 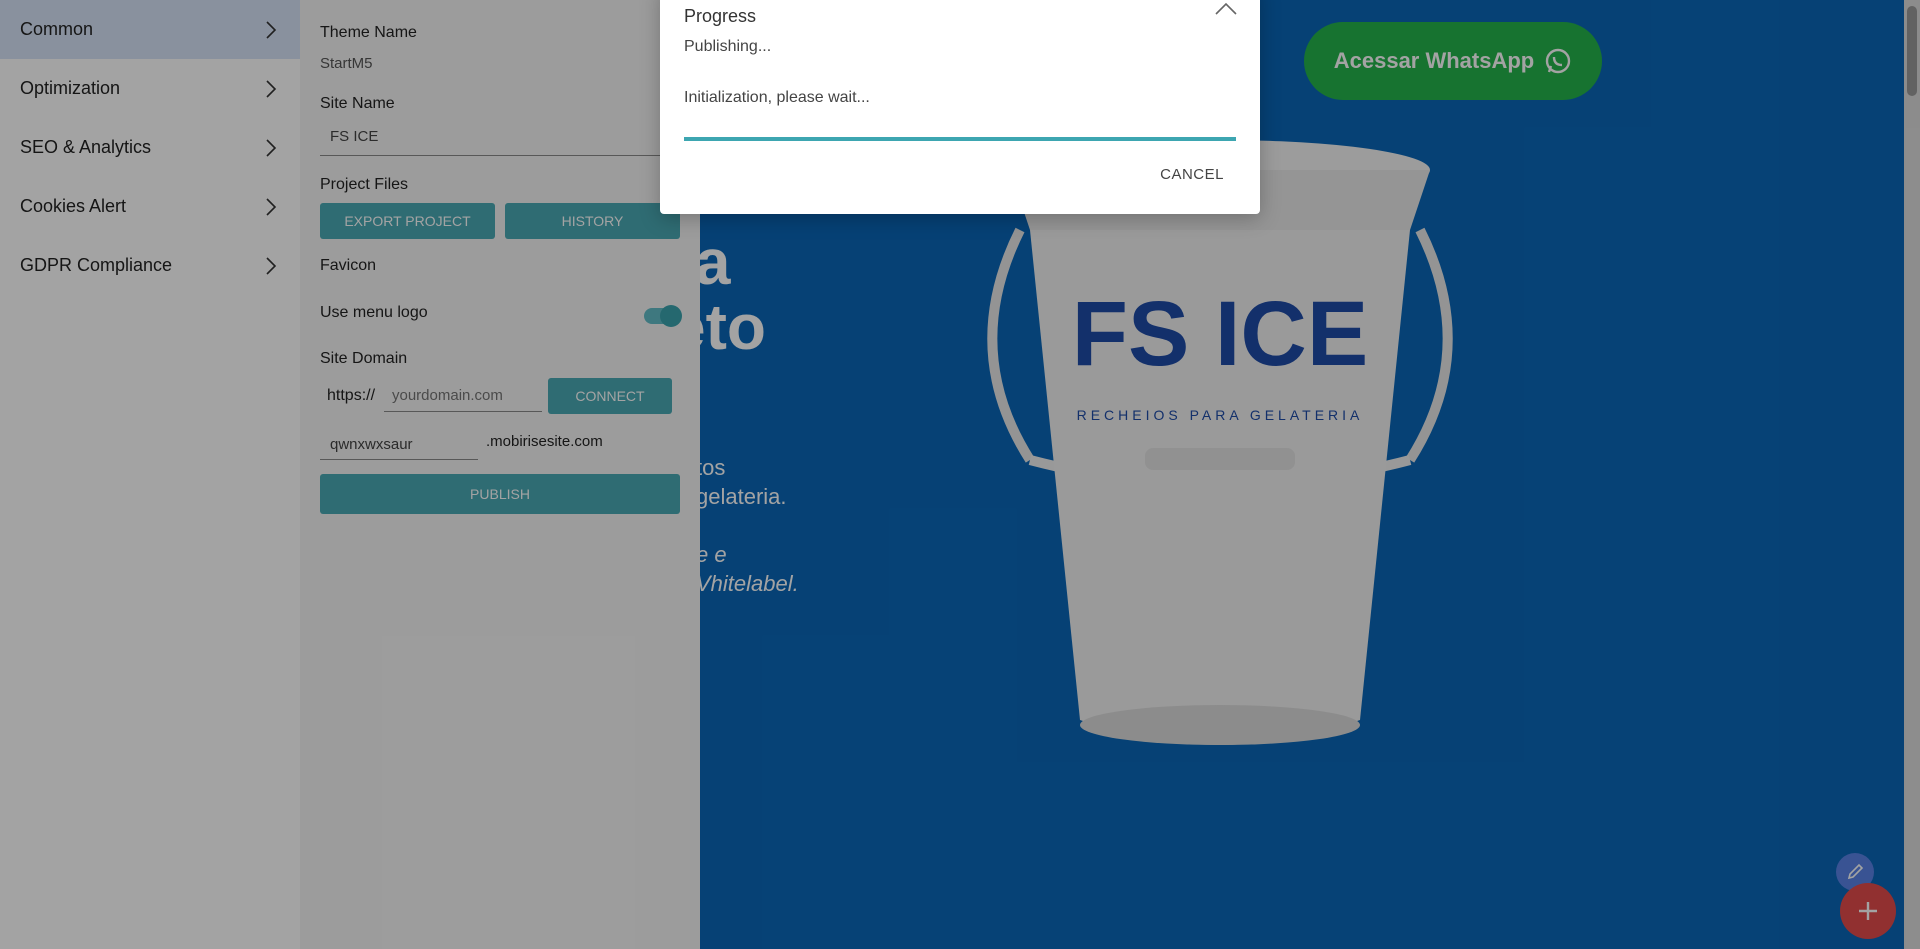 I want to click on dialog-title: Progress, so click(x=720, y=16).